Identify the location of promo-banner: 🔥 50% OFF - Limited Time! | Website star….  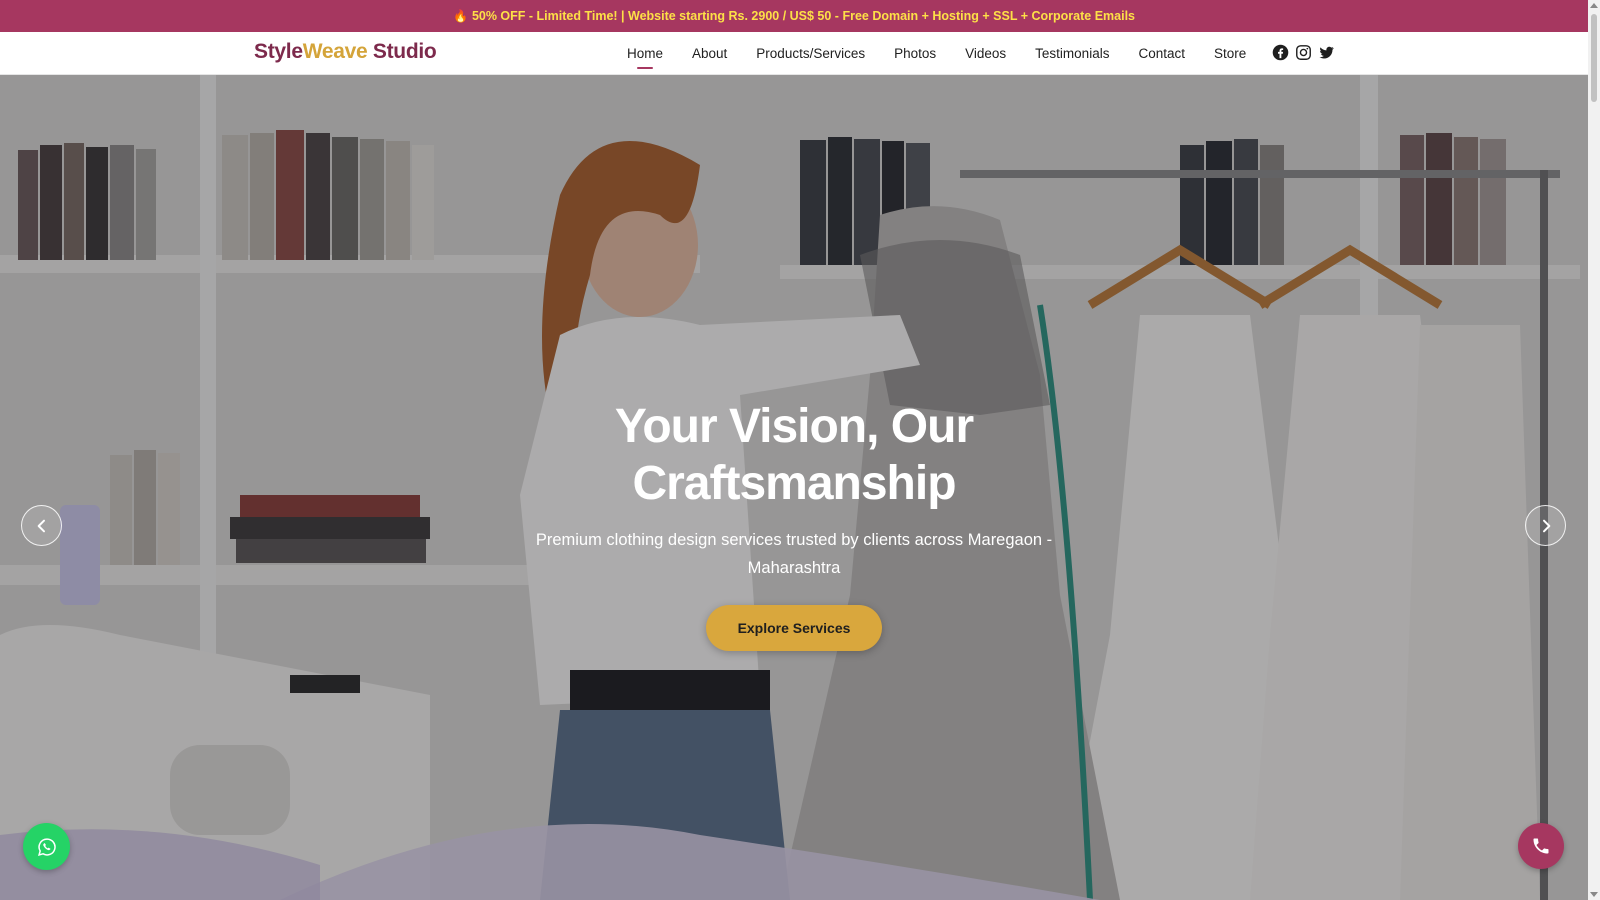
(794, 16).